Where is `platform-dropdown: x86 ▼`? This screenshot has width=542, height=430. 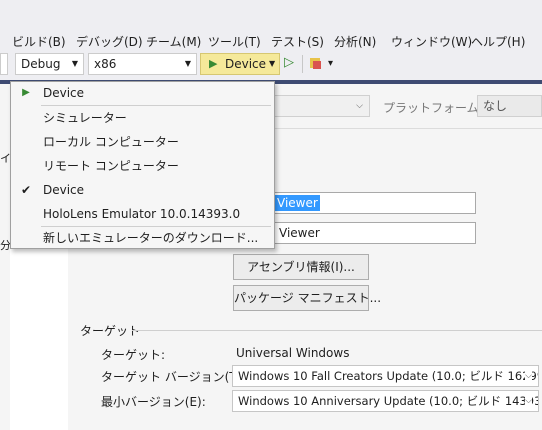
platform-dropdown: x86 ▼ is located at coordinates (142, 64).